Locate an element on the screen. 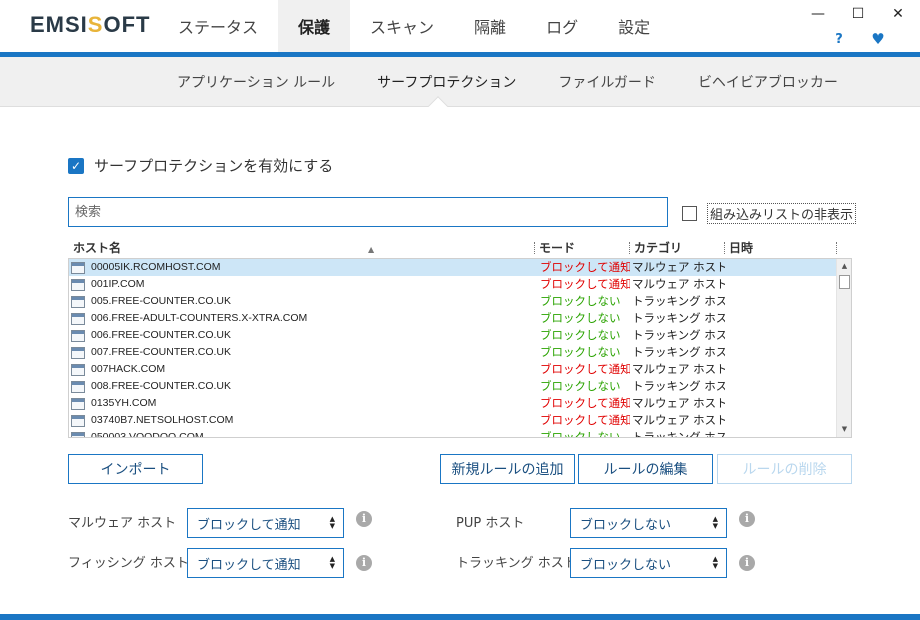 The height and width of the screenshot is (620, 920). pup-host-label: PUP ホスト is located at coordinates (490, 523).